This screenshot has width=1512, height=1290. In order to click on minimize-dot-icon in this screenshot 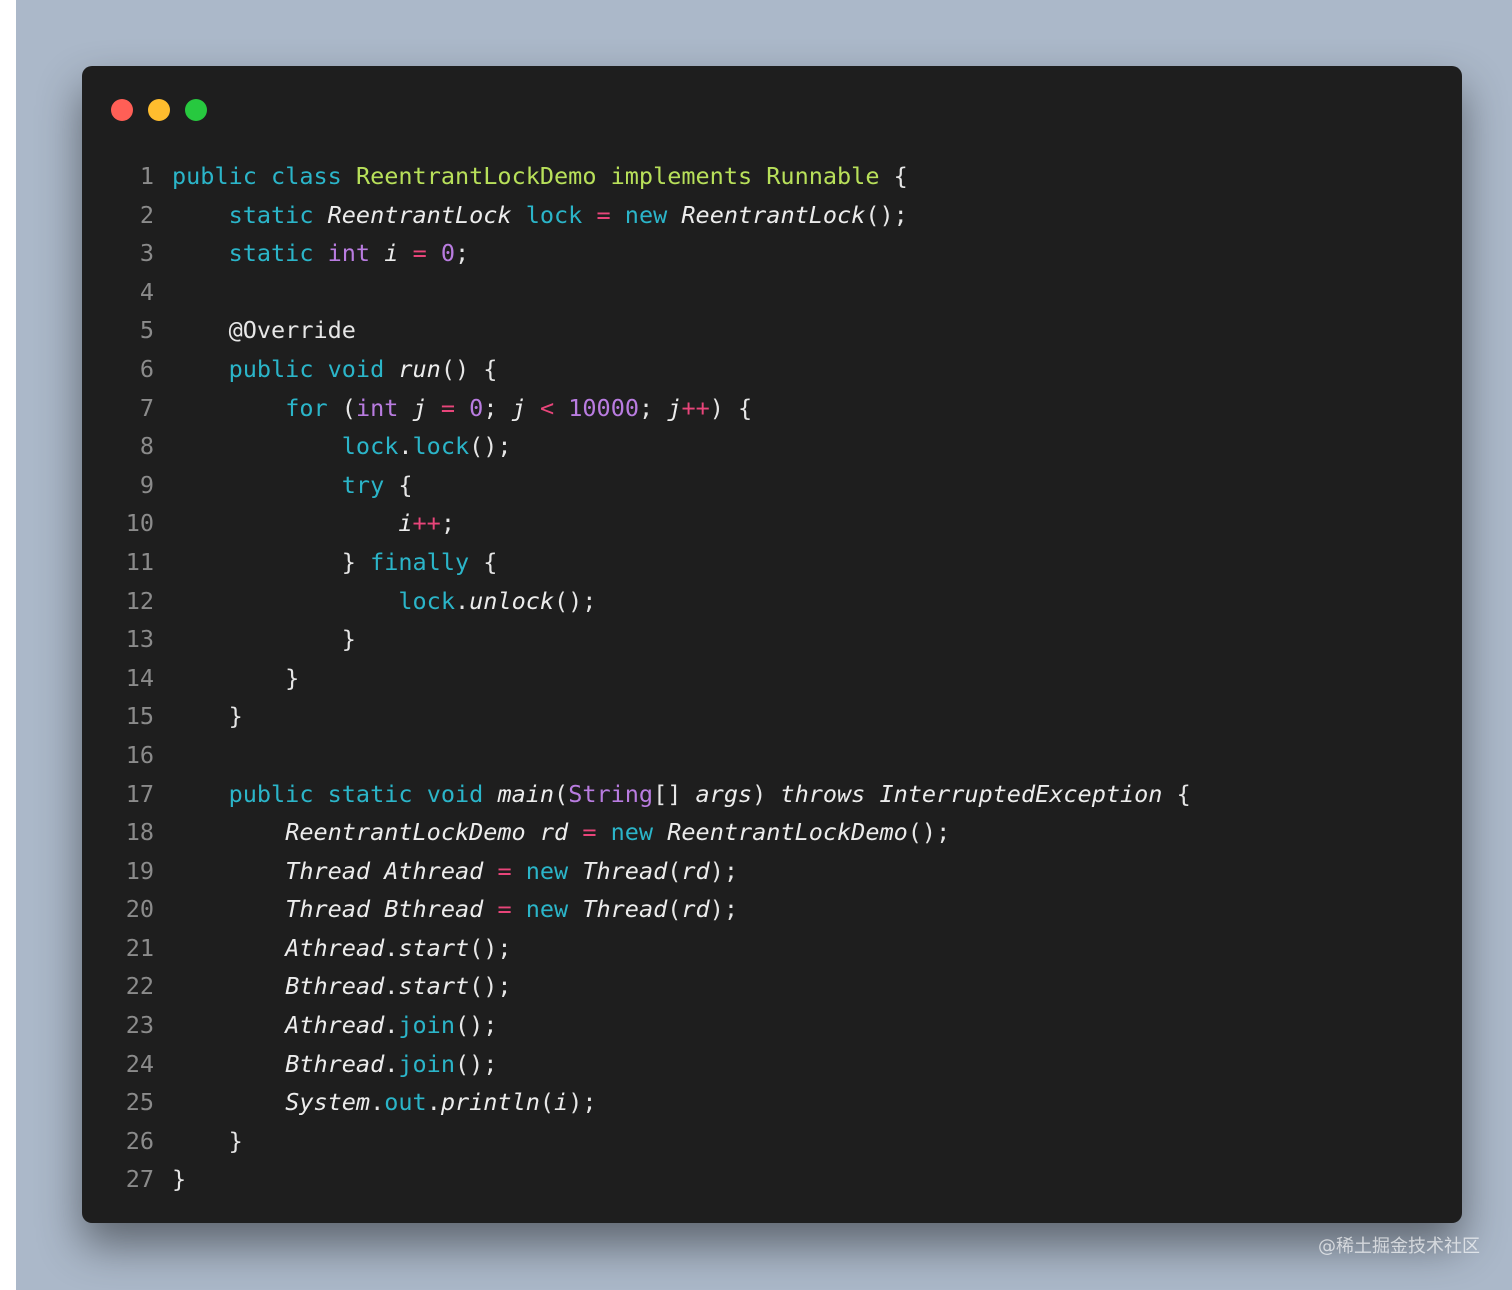, I will do `click(159, 110)`.